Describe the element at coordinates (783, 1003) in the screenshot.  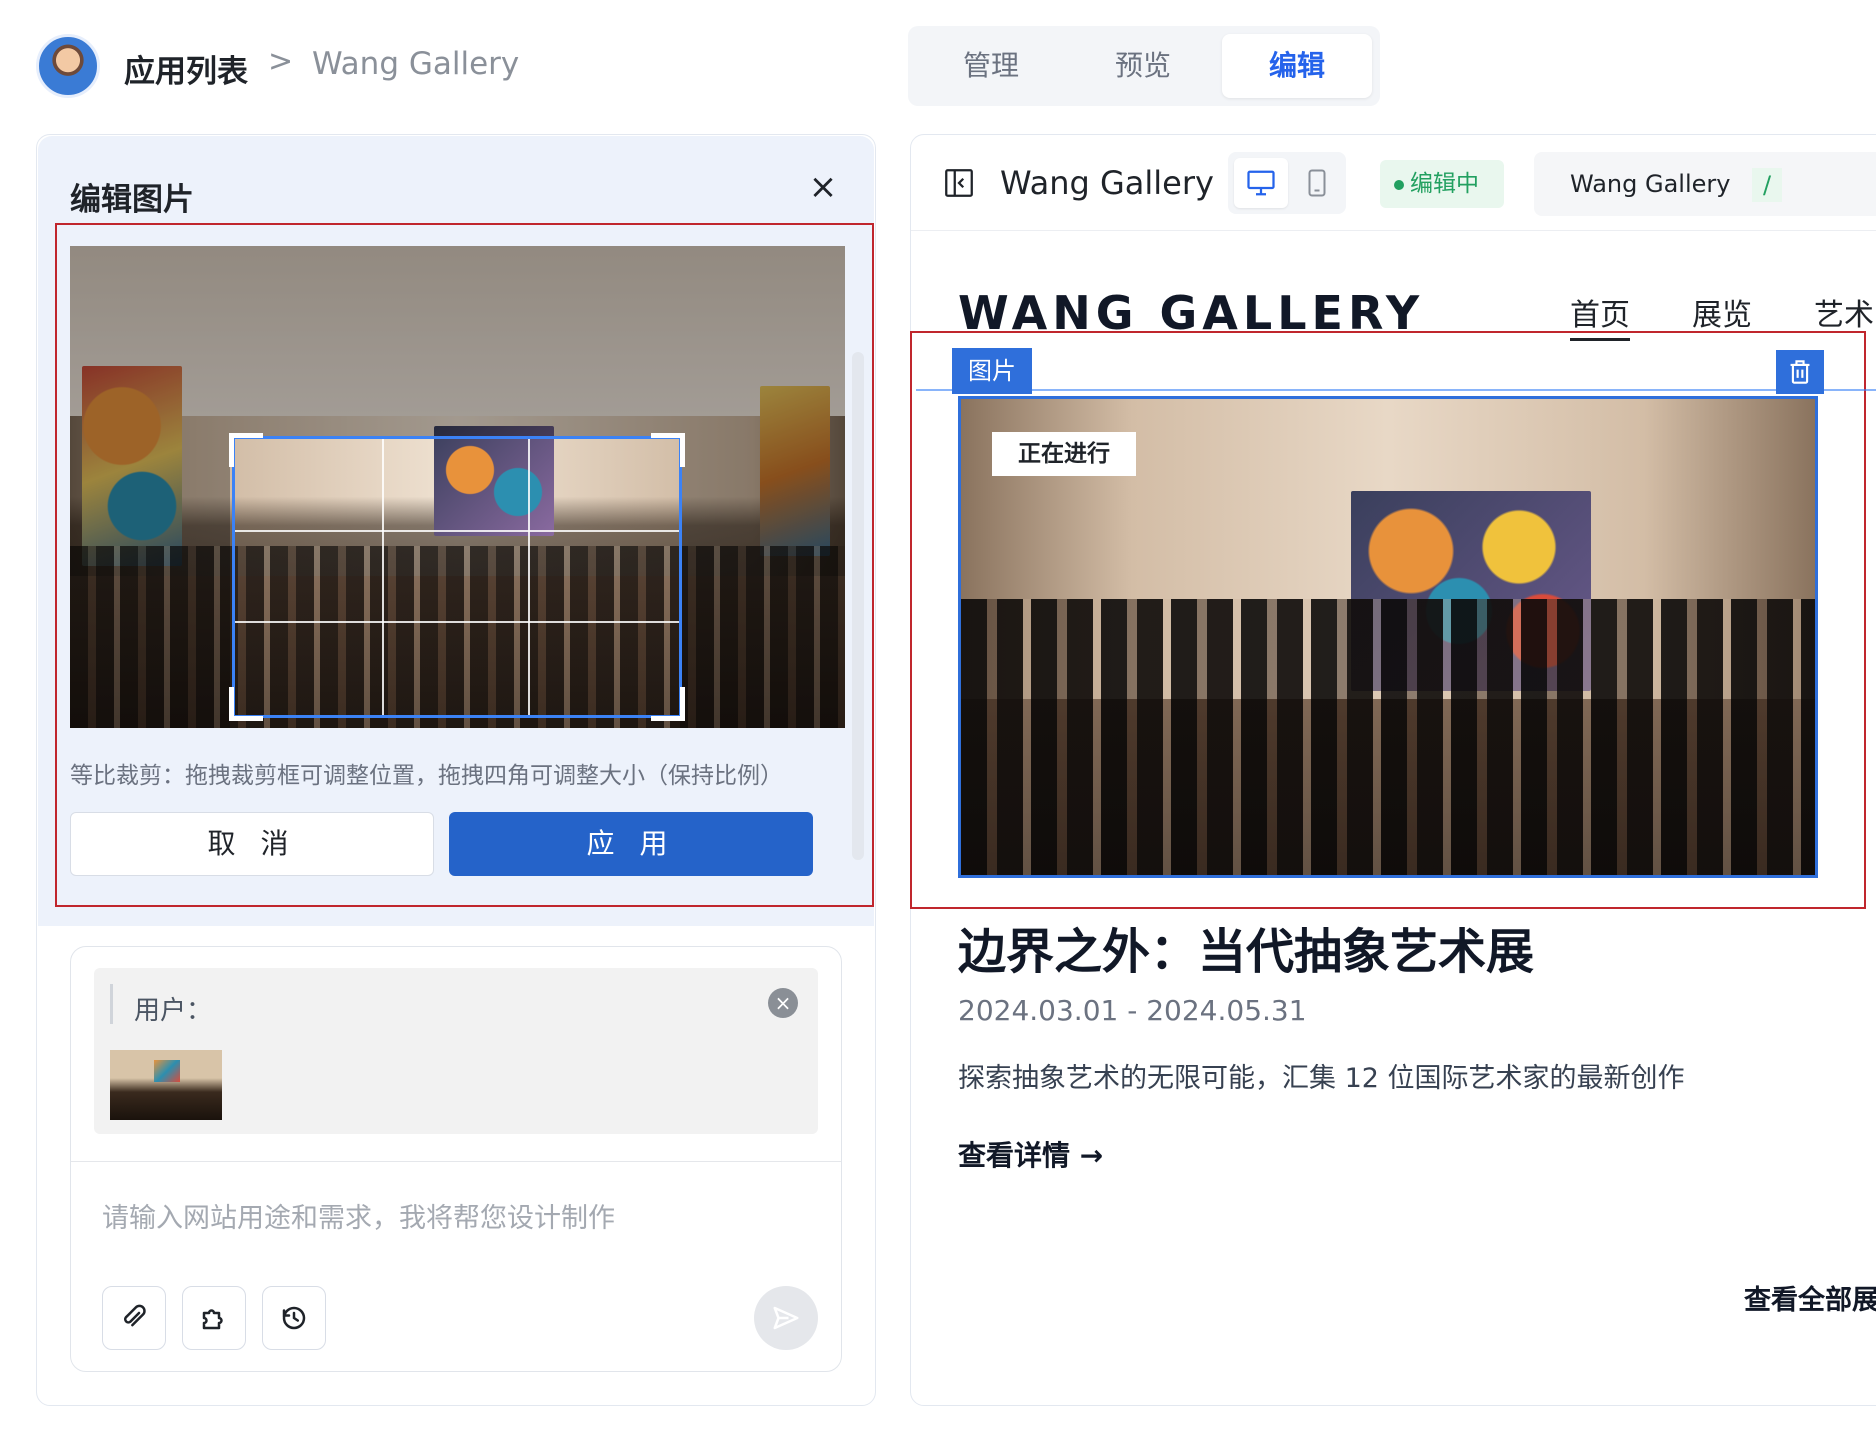
I see `remove-attachment-icon: ×` at that location.